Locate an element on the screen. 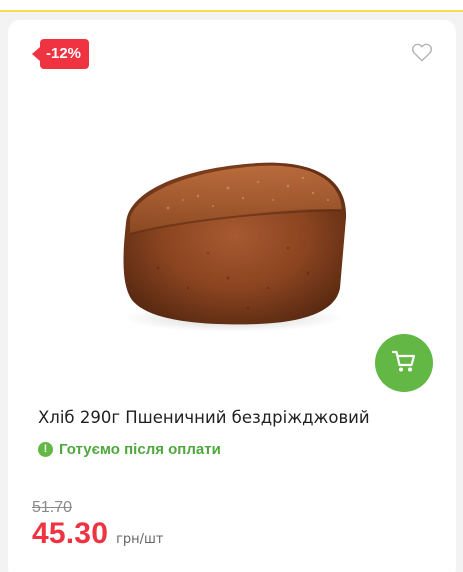 This screenshot has height=572, width=463. old-price: 51.70 is located at coordinates (52, 507).